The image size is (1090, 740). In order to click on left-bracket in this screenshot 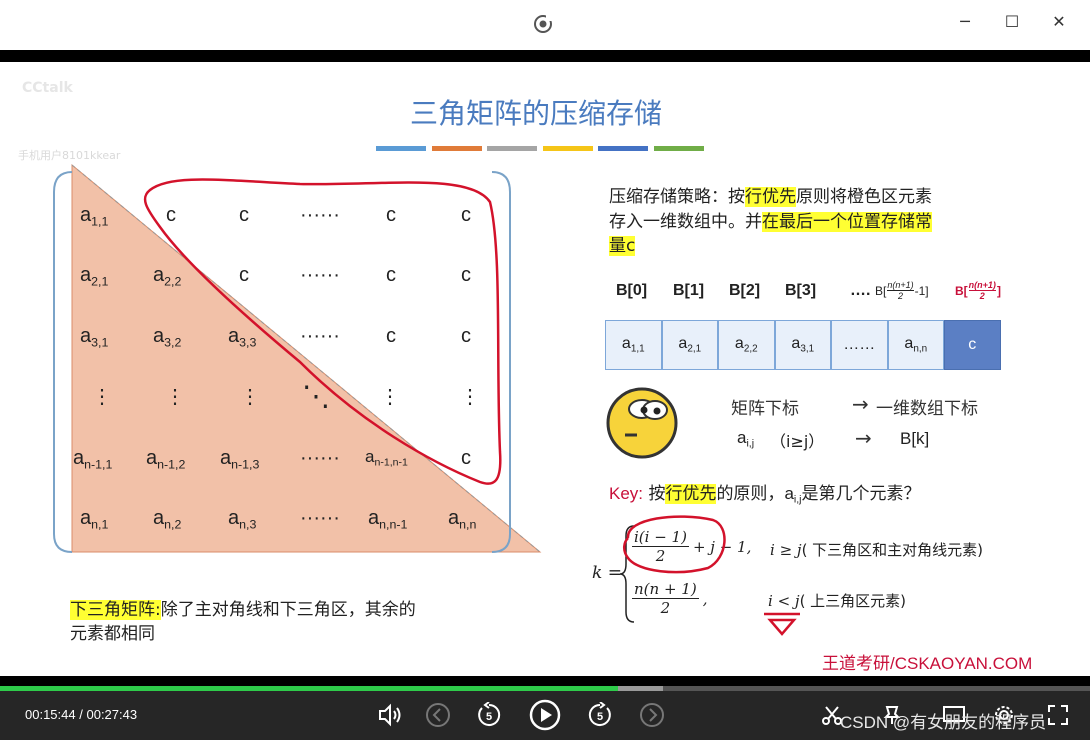, I will do `click(63, 362)`.